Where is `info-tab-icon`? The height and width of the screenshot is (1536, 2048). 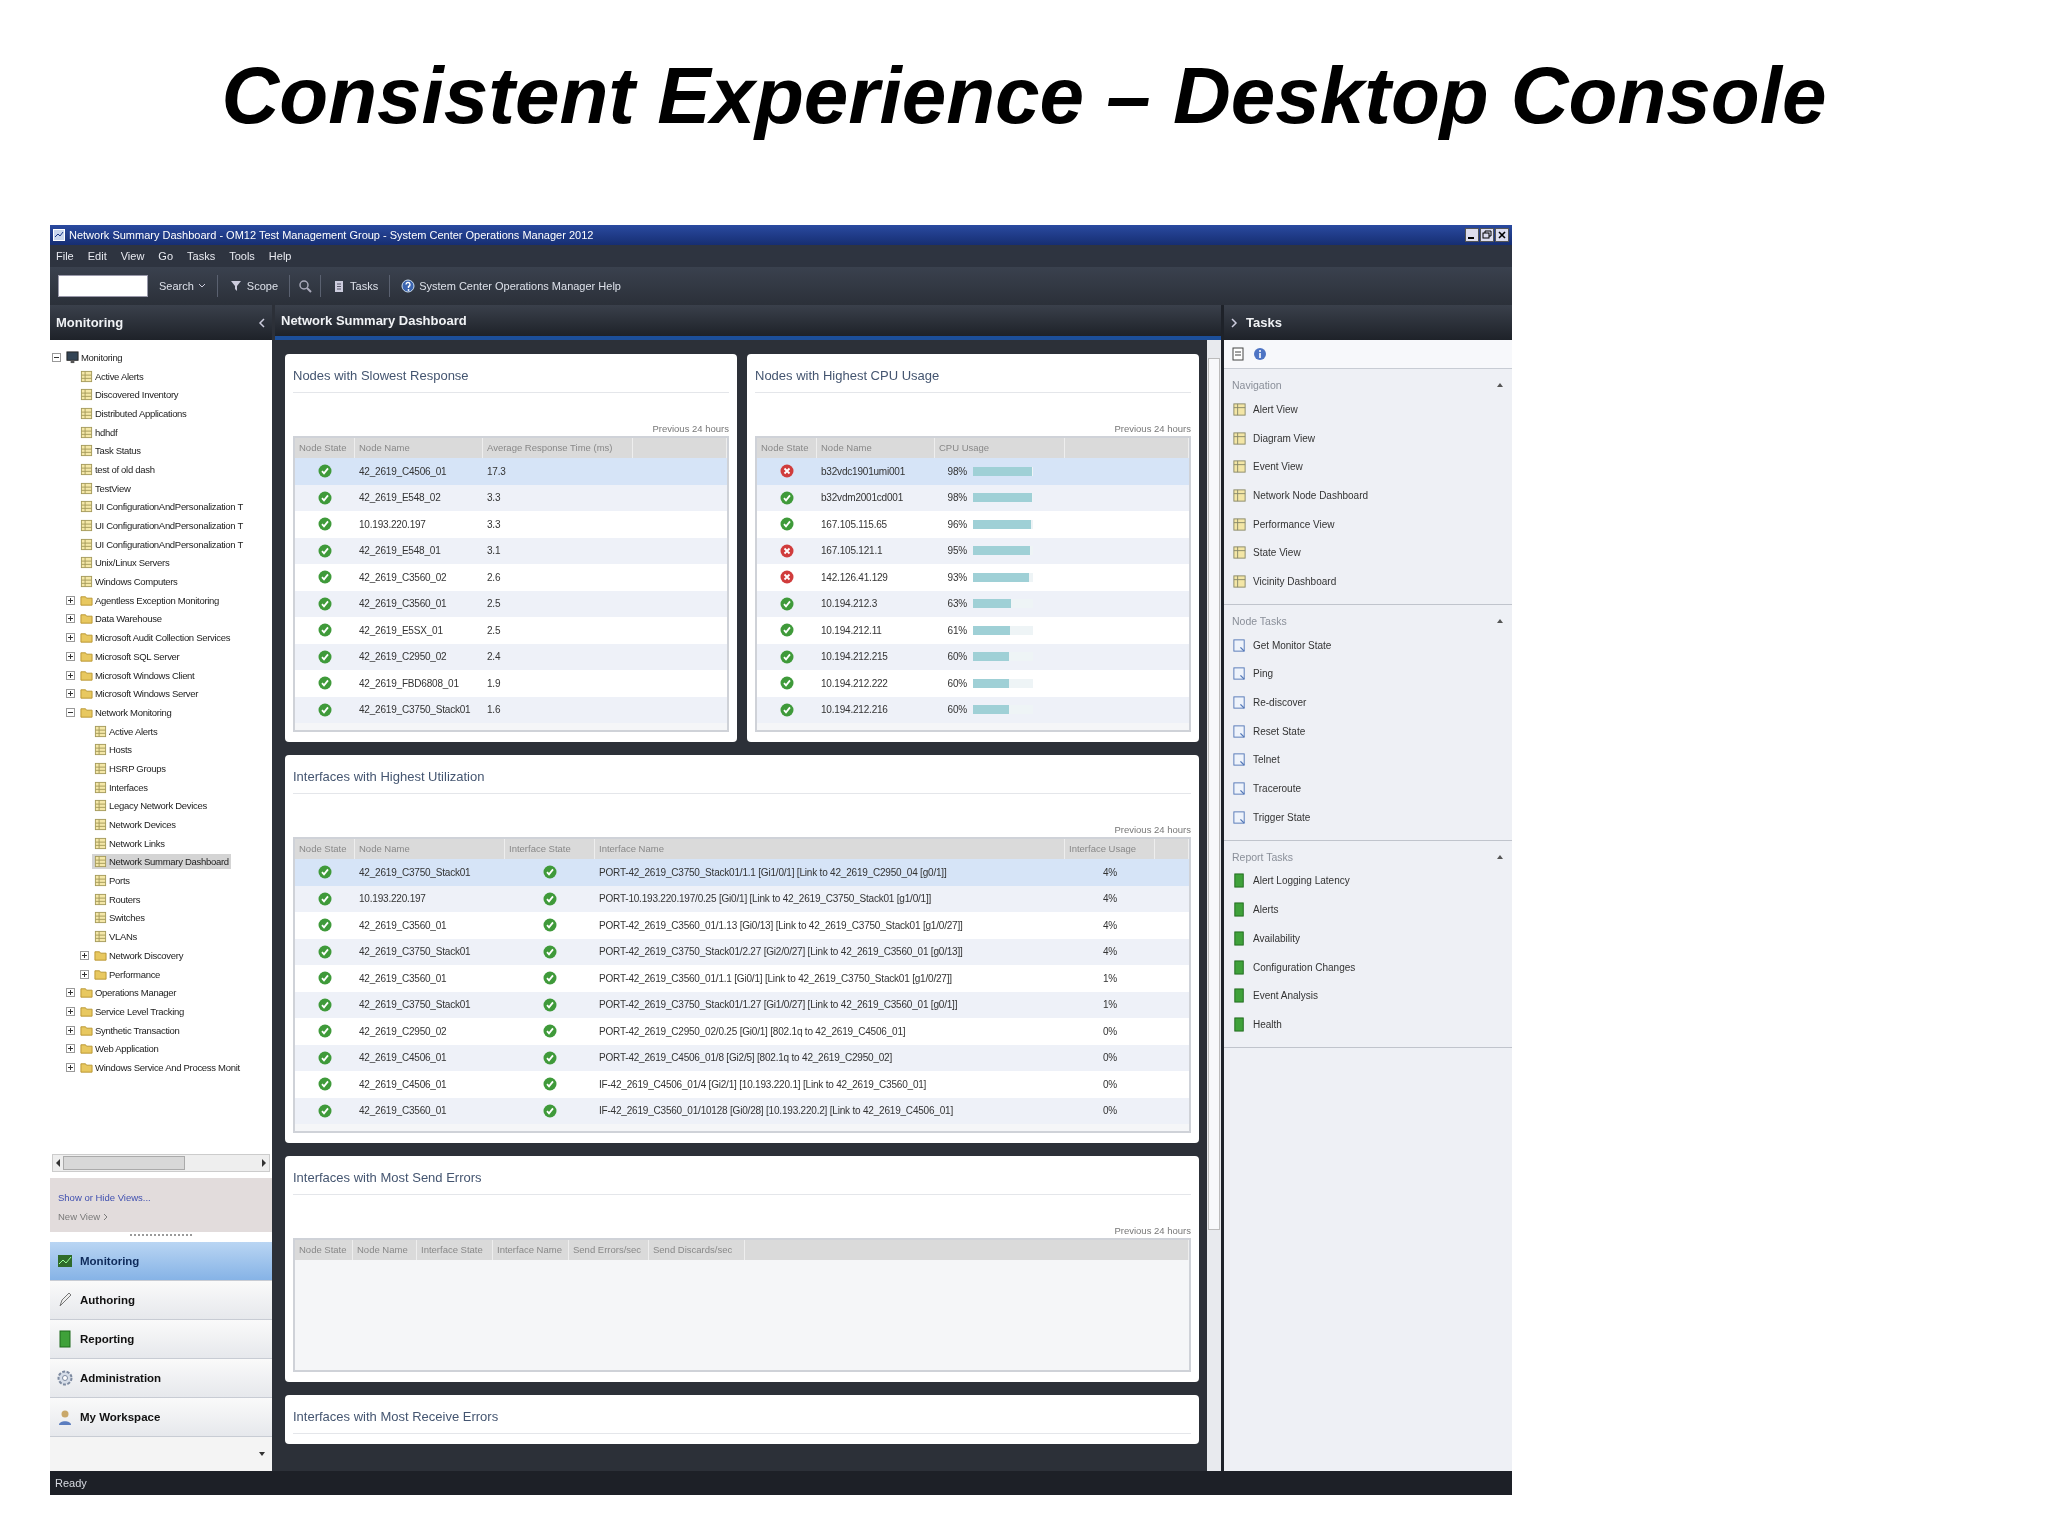 info-tab-icon is located at coordinates (1260, 354).